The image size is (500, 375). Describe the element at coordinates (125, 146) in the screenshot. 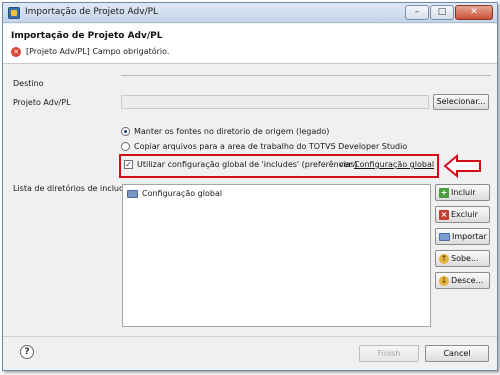

I see `radio-copiar-indicator` at that location.